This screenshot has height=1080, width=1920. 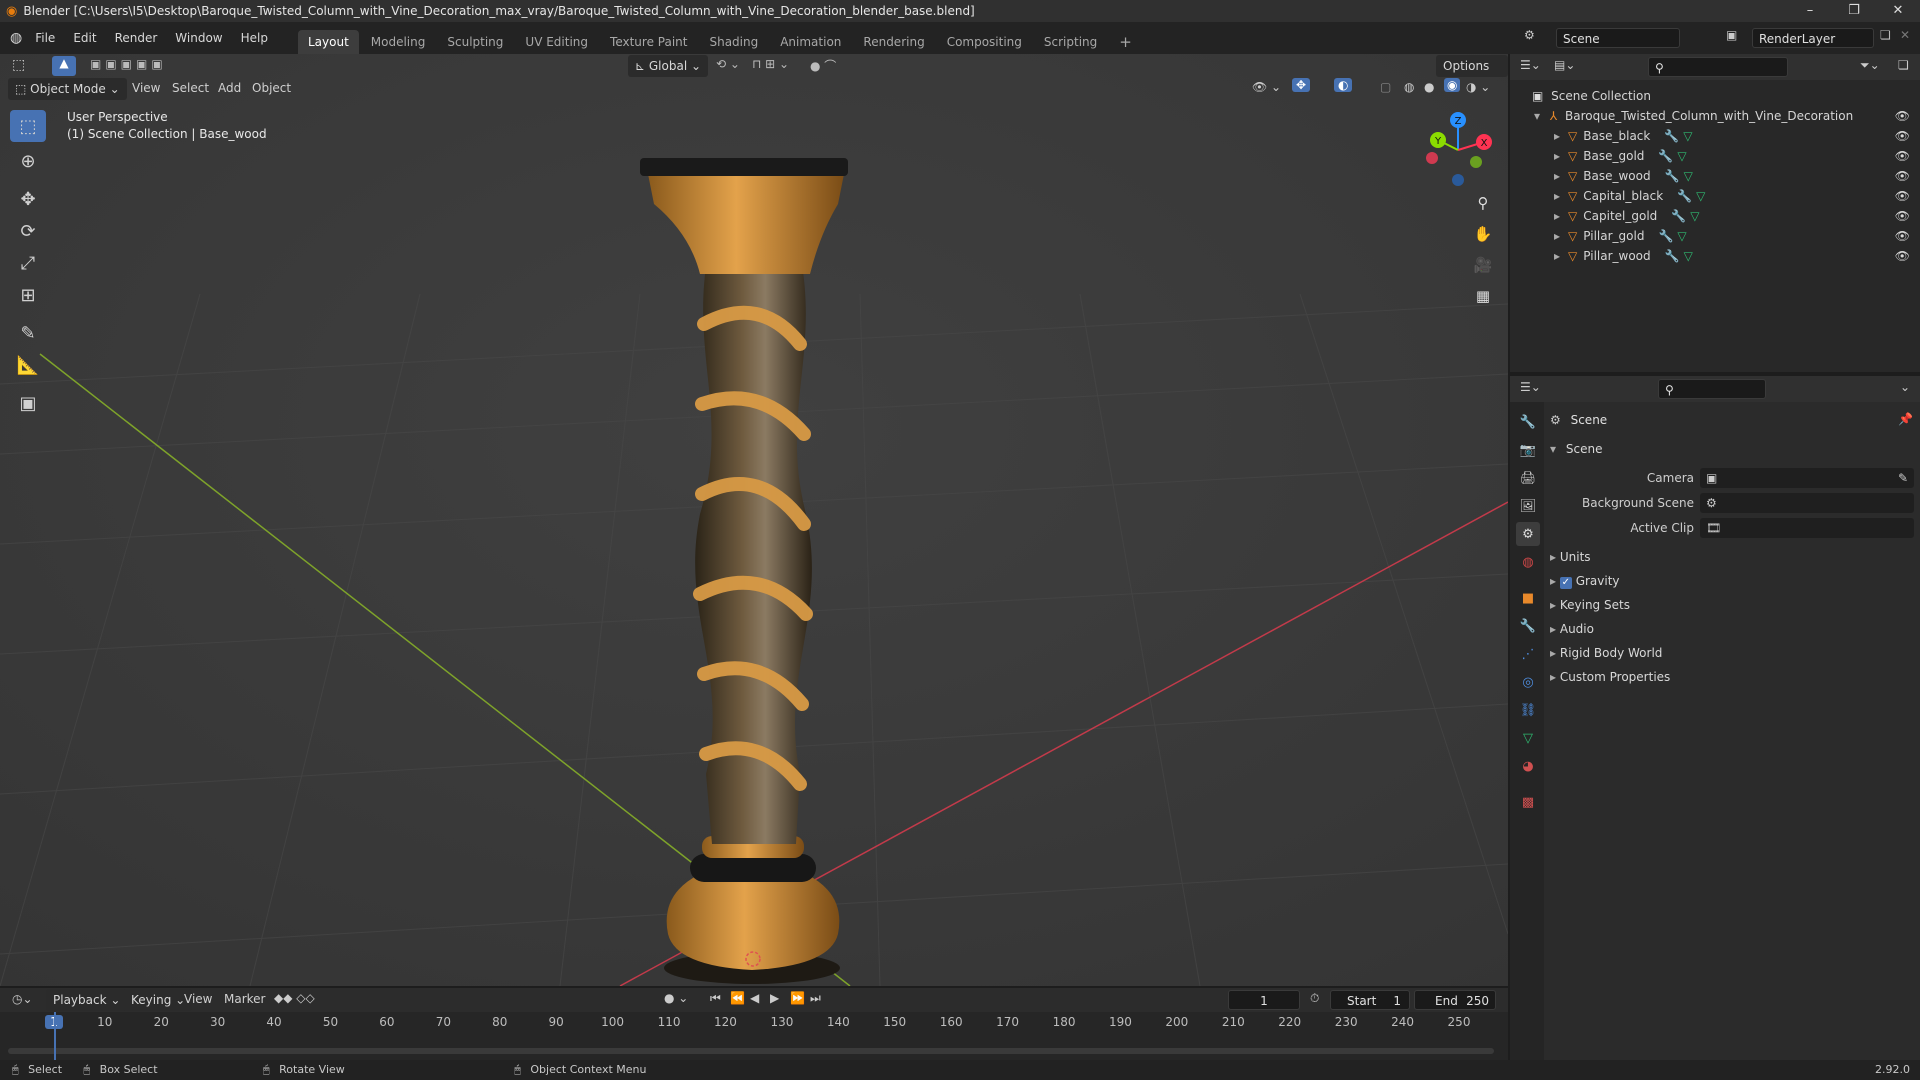 What do you see at coordinates (1870, 65) in the screenshot?
I see `filter-icon: ⏷⌄` at bounding box center [1870, 65].